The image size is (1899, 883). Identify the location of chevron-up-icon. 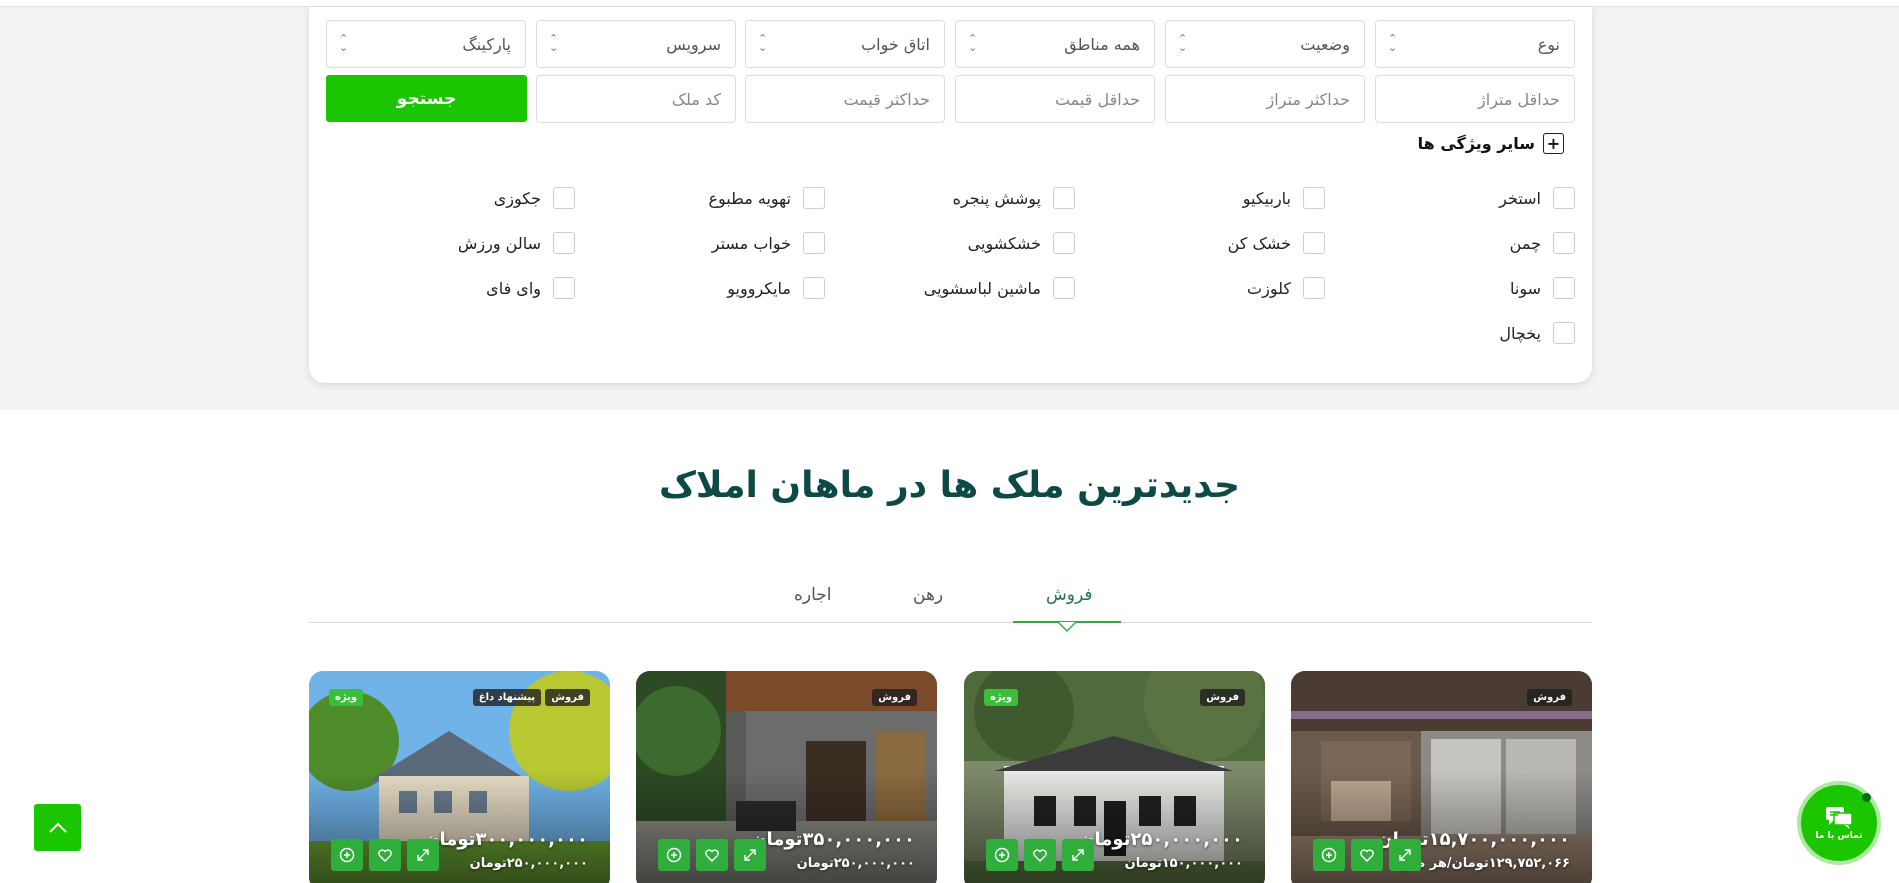
(57, 827).